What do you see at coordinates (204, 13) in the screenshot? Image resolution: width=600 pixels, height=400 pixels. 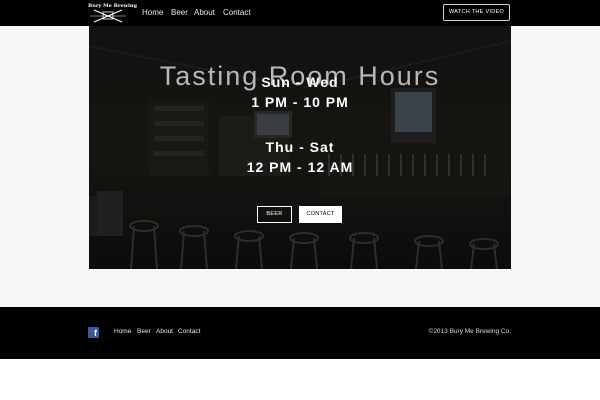 I see `nav-about: About` at bounding box center [204, 13].